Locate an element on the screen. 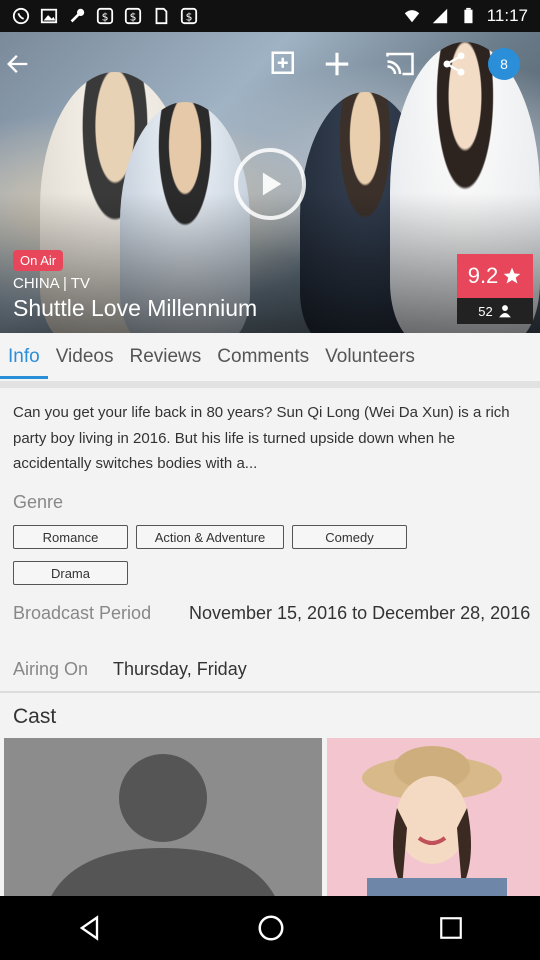 The width and height of the screenshot is (540, 960). airing-on-value: Thursday, Friday is located at coordinates (180, 669).